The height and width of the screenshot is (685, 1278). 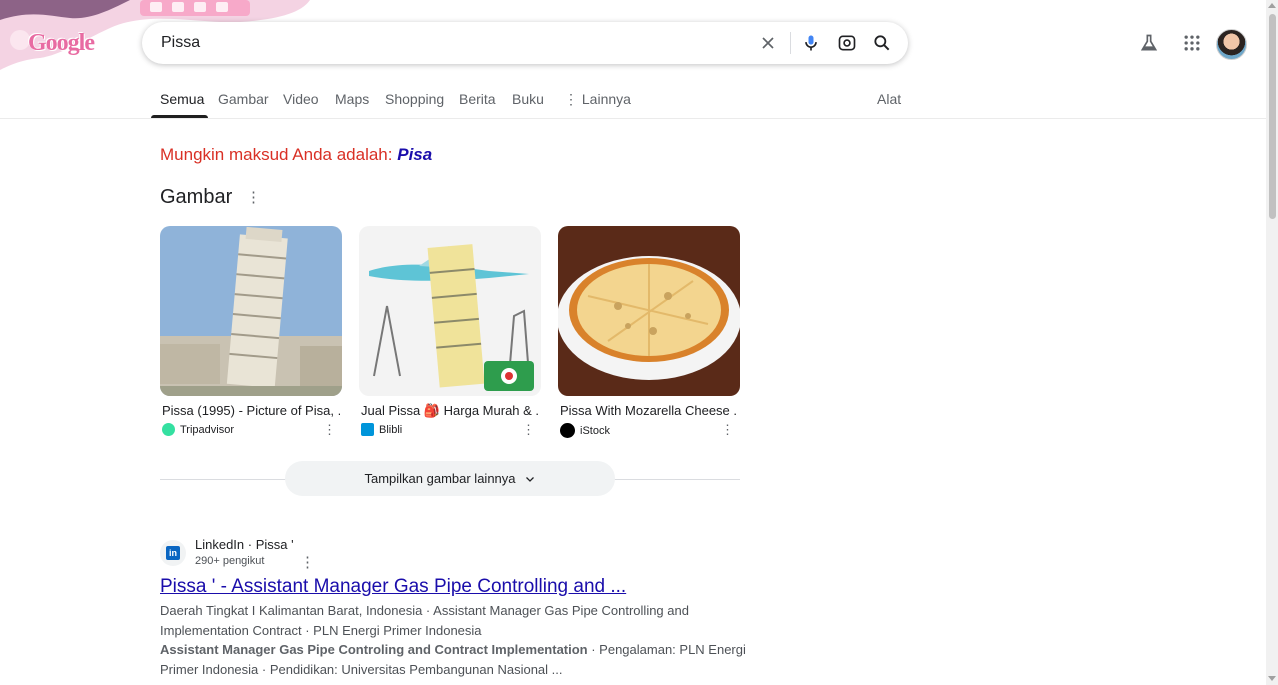 What do you see at coordinates (61, 43) in the screenshot?
I see `google-logo: Google` at bounding box center [61, 43].